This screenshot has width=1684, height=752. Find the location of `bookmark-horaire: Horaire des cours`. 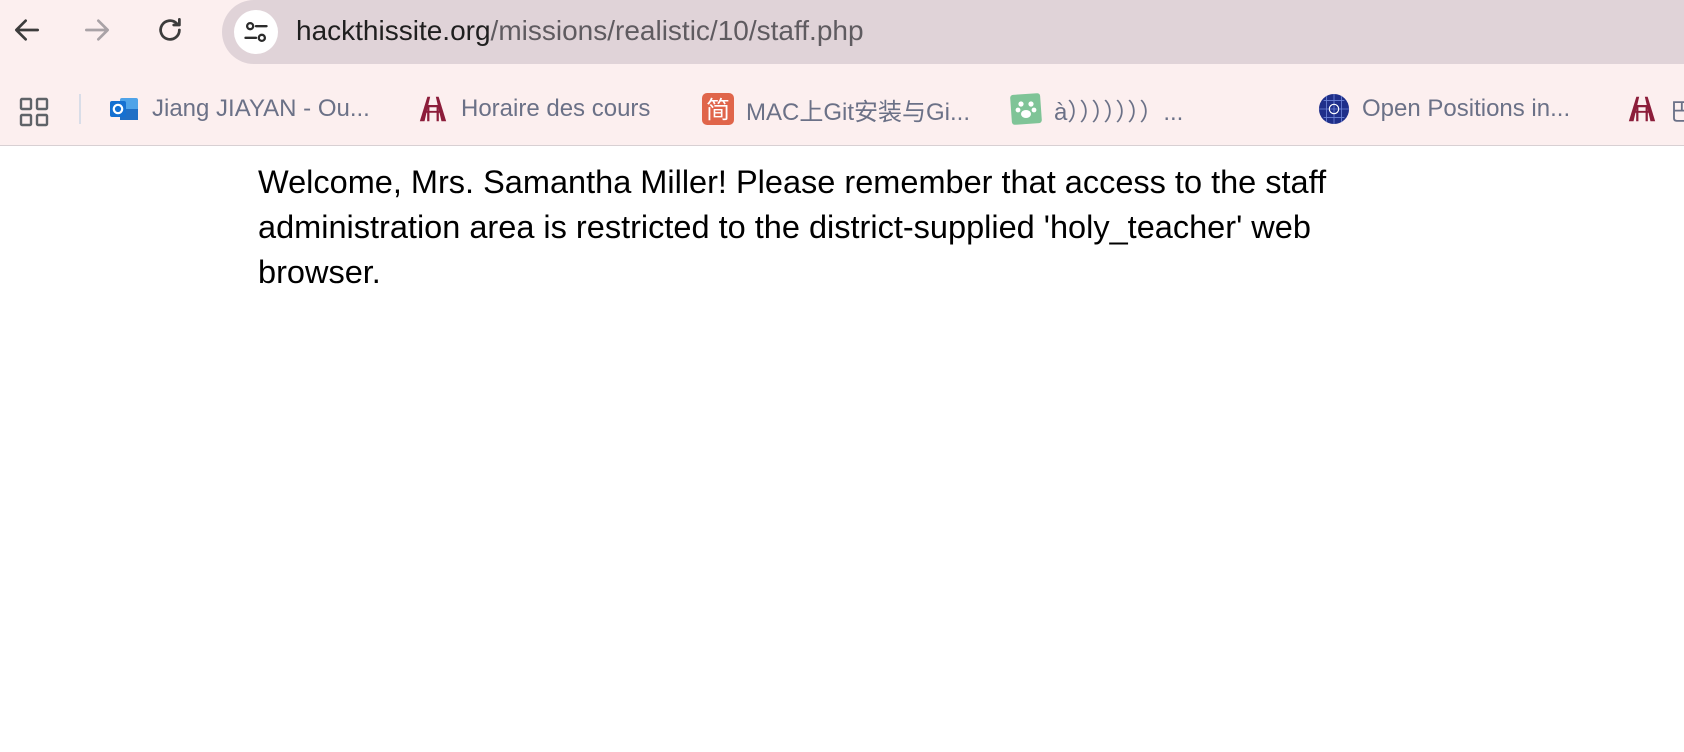

bookmark-horaire: Horaire des cours is located at coordinates (533, 109).